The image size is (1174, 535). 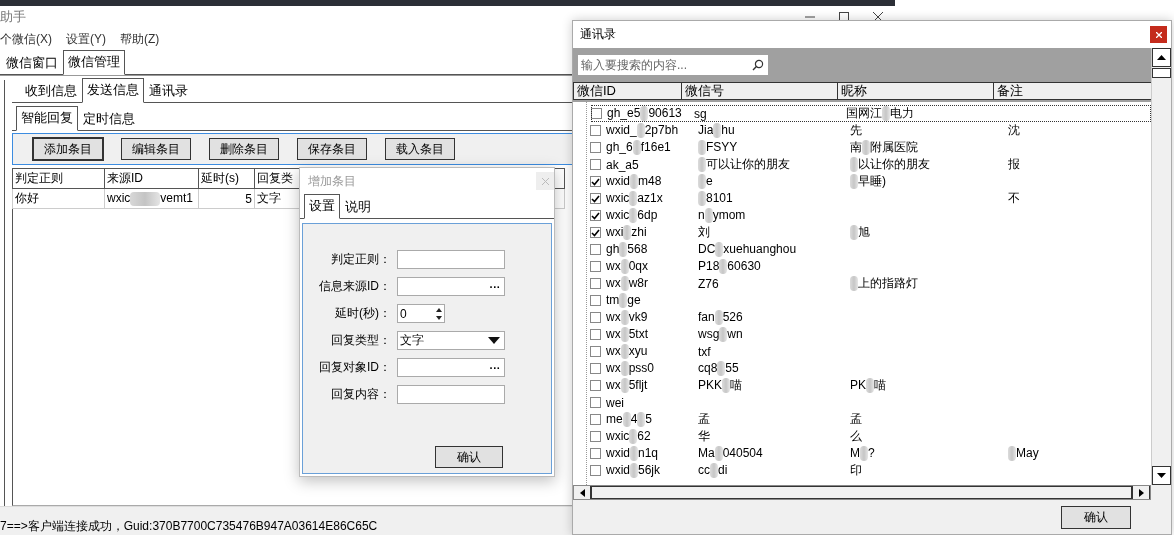 I want to click on tab: 说明, so click(x=358, y=207).